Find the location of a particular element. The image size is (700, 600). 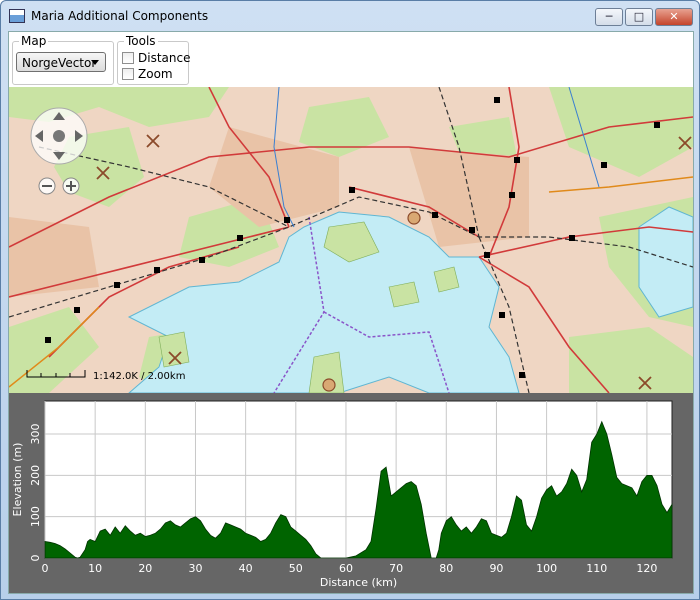

scale-text: 1:142.0K / 2.00km is located at coordinates (139, 376).